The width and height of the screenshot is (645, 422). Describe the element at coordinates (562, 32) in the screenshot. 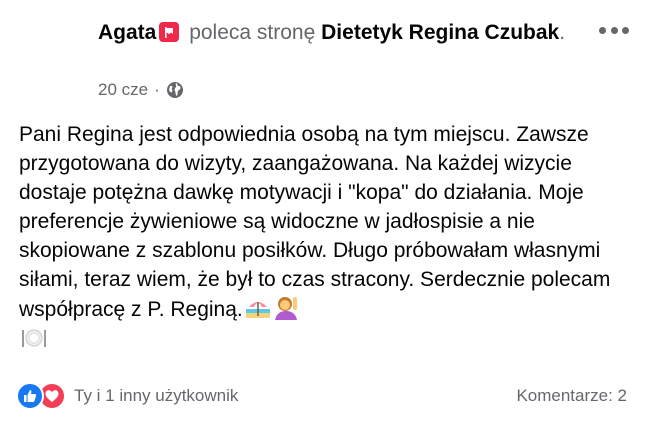

I see `header-period: .` at that location.